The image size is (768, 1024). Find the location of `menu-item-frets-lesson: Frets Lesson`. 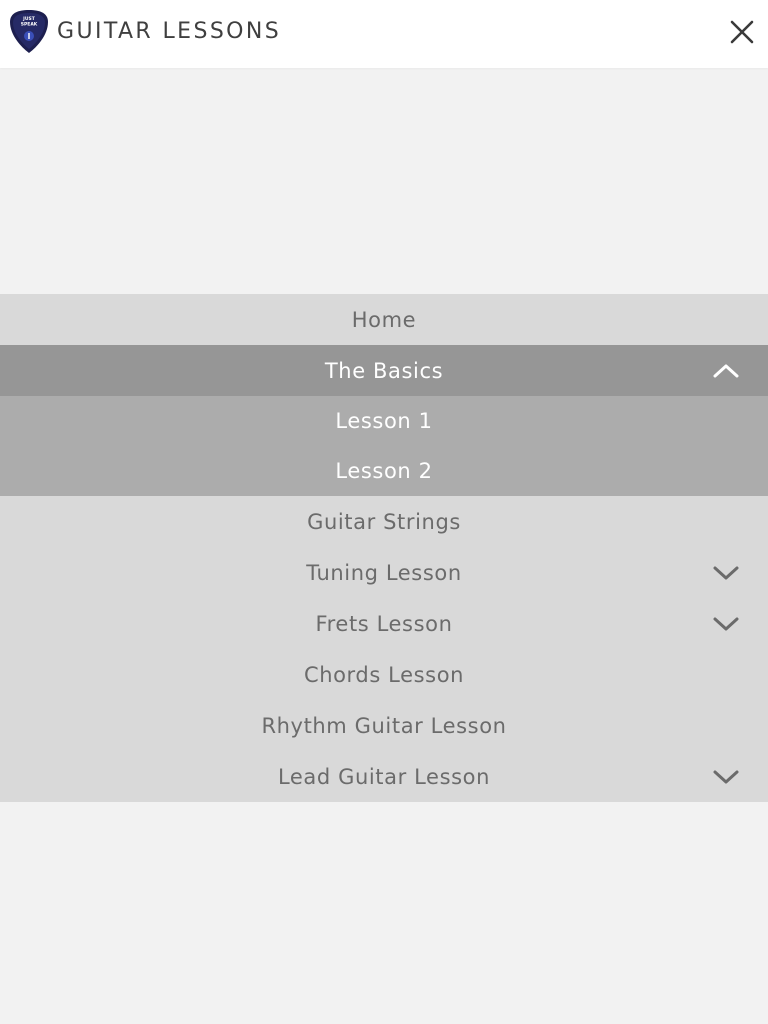

menu-item-frets-lesson: Frets Lesson is located at coordinates (384, 623).